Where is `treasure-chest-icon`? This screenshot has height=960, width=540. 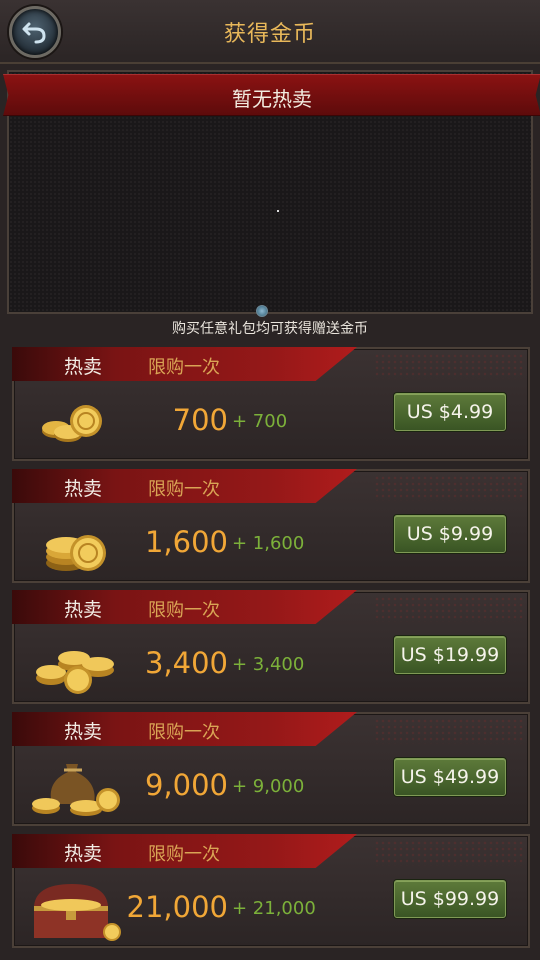
treasure-chest-icon is located at coordinates (77, 912).